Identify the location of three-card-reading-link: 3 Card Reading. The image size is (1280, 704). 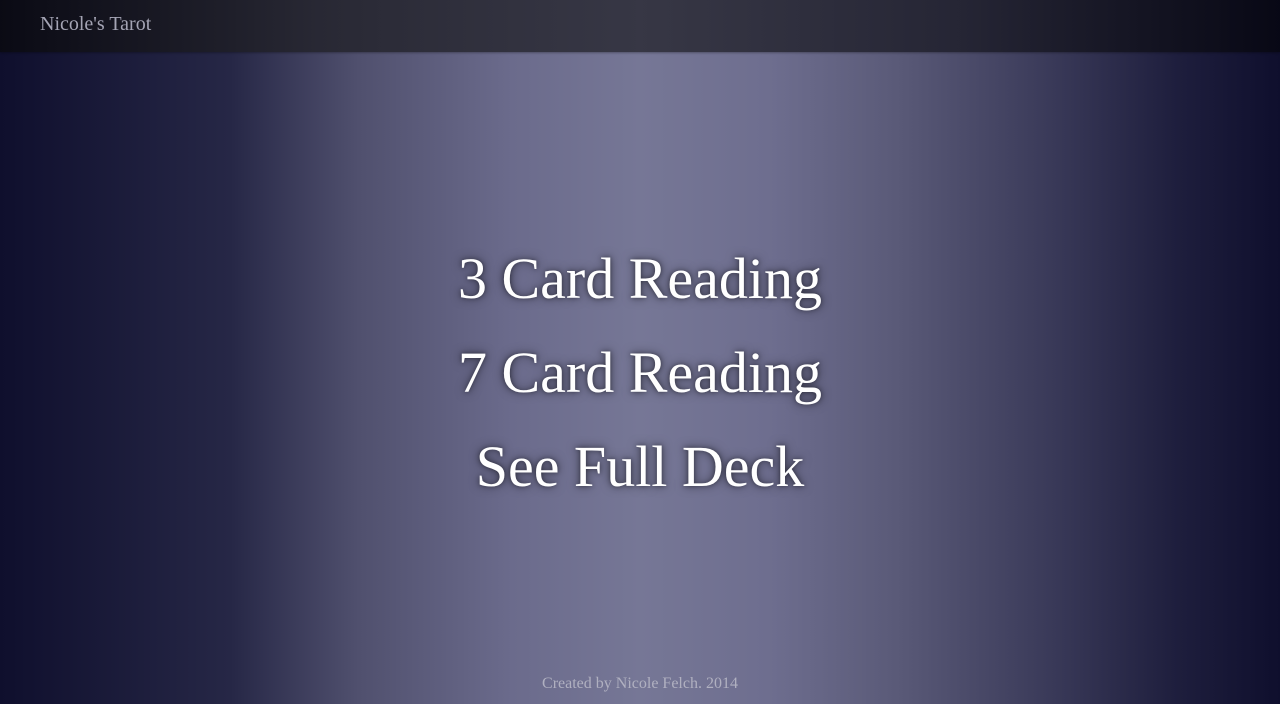
(640, 283).